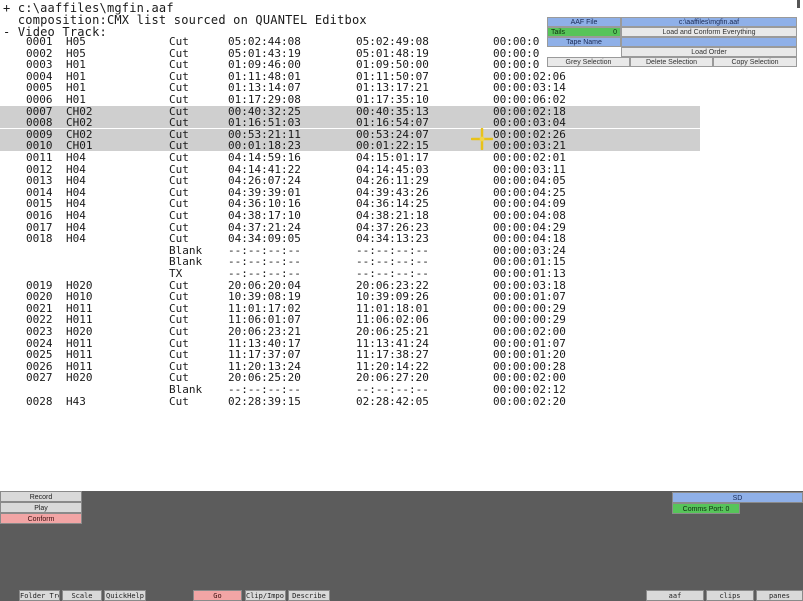  I want to click on tails-label: Tails, so click(558, 32).